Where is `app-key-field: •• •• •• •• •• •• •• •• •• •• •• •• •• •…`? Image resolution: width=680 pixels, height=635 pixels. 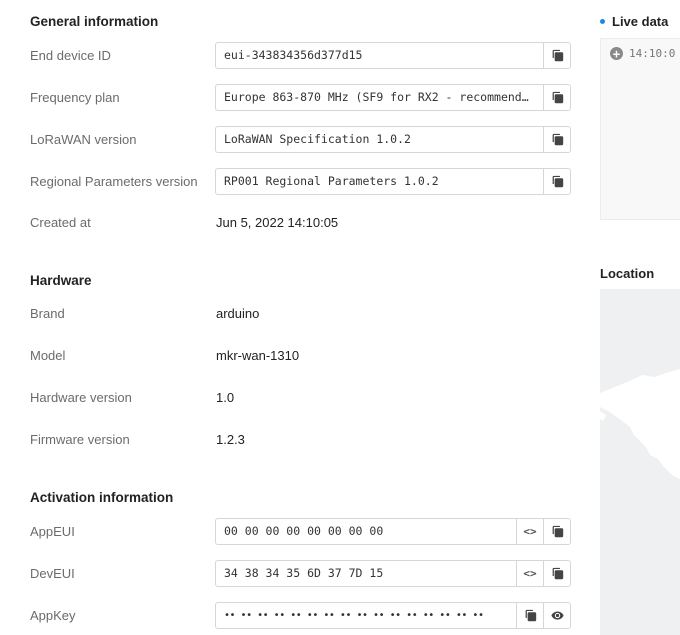 app-key-field: •• •• •• •• •• •• •• •• •• •• •• •• •• •… is located at coordinates (393, 615).